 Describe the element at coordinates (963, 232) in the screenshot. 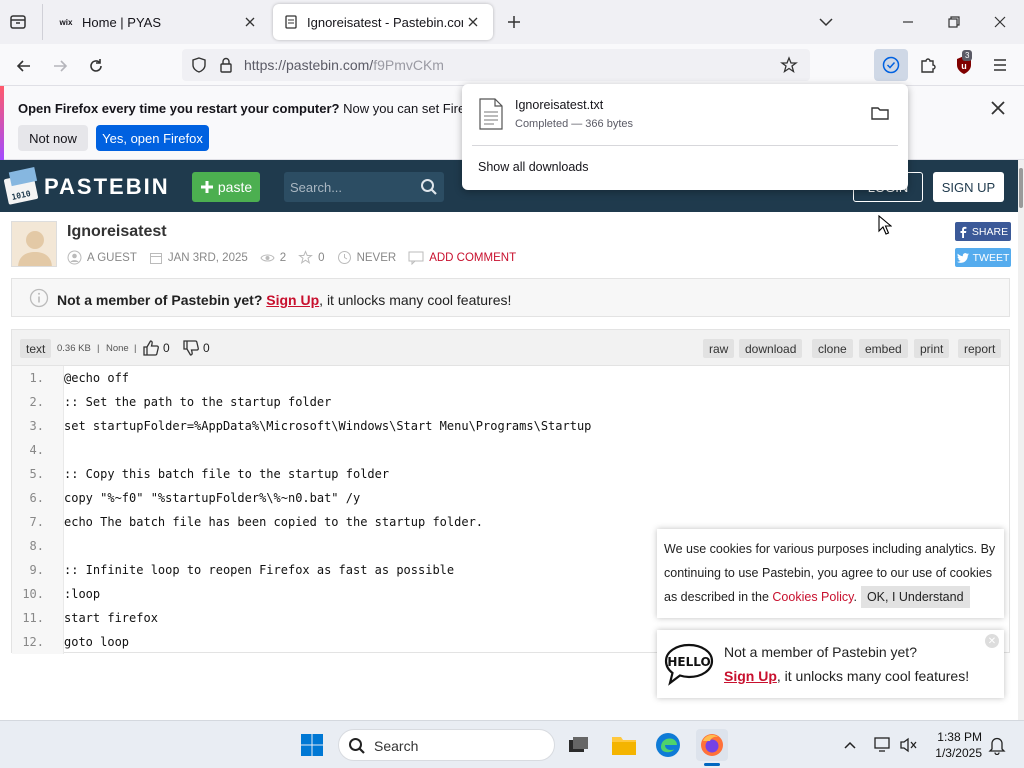

I see `facebook-icon` at that location.